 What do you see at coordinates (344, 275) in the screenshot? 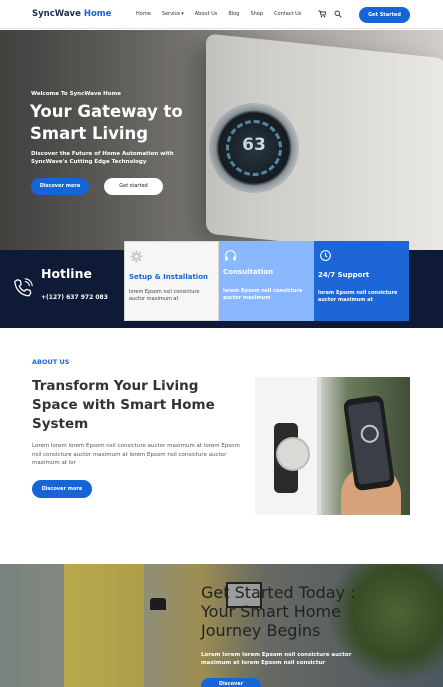
I see `service-card-title: 24/7 Support` at bounding box center [344, 275].